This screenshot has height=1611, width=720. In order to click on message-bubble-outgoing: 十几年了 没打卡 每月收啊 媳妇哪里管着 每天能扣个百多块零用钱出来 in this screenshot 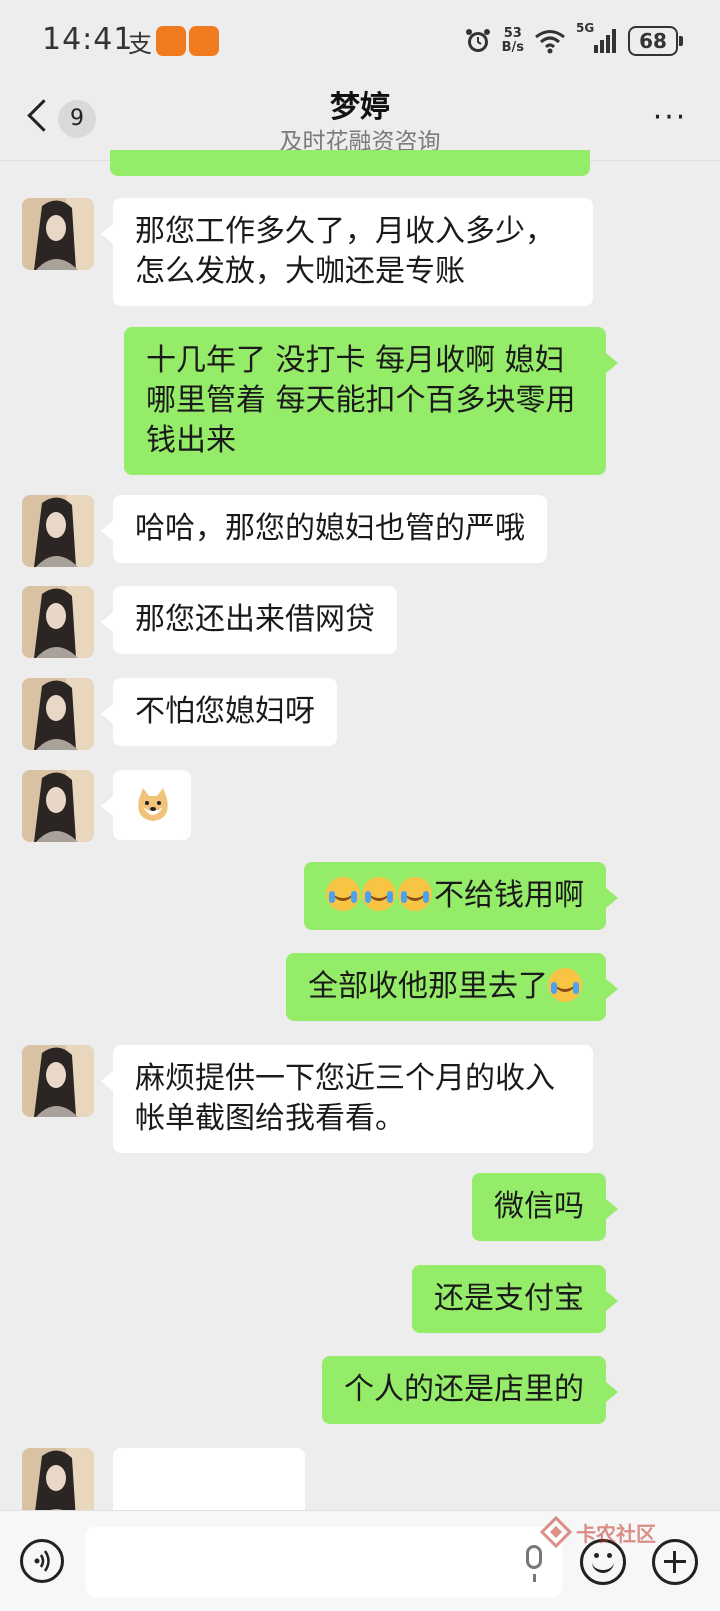, I will do `click(371, 401)`.